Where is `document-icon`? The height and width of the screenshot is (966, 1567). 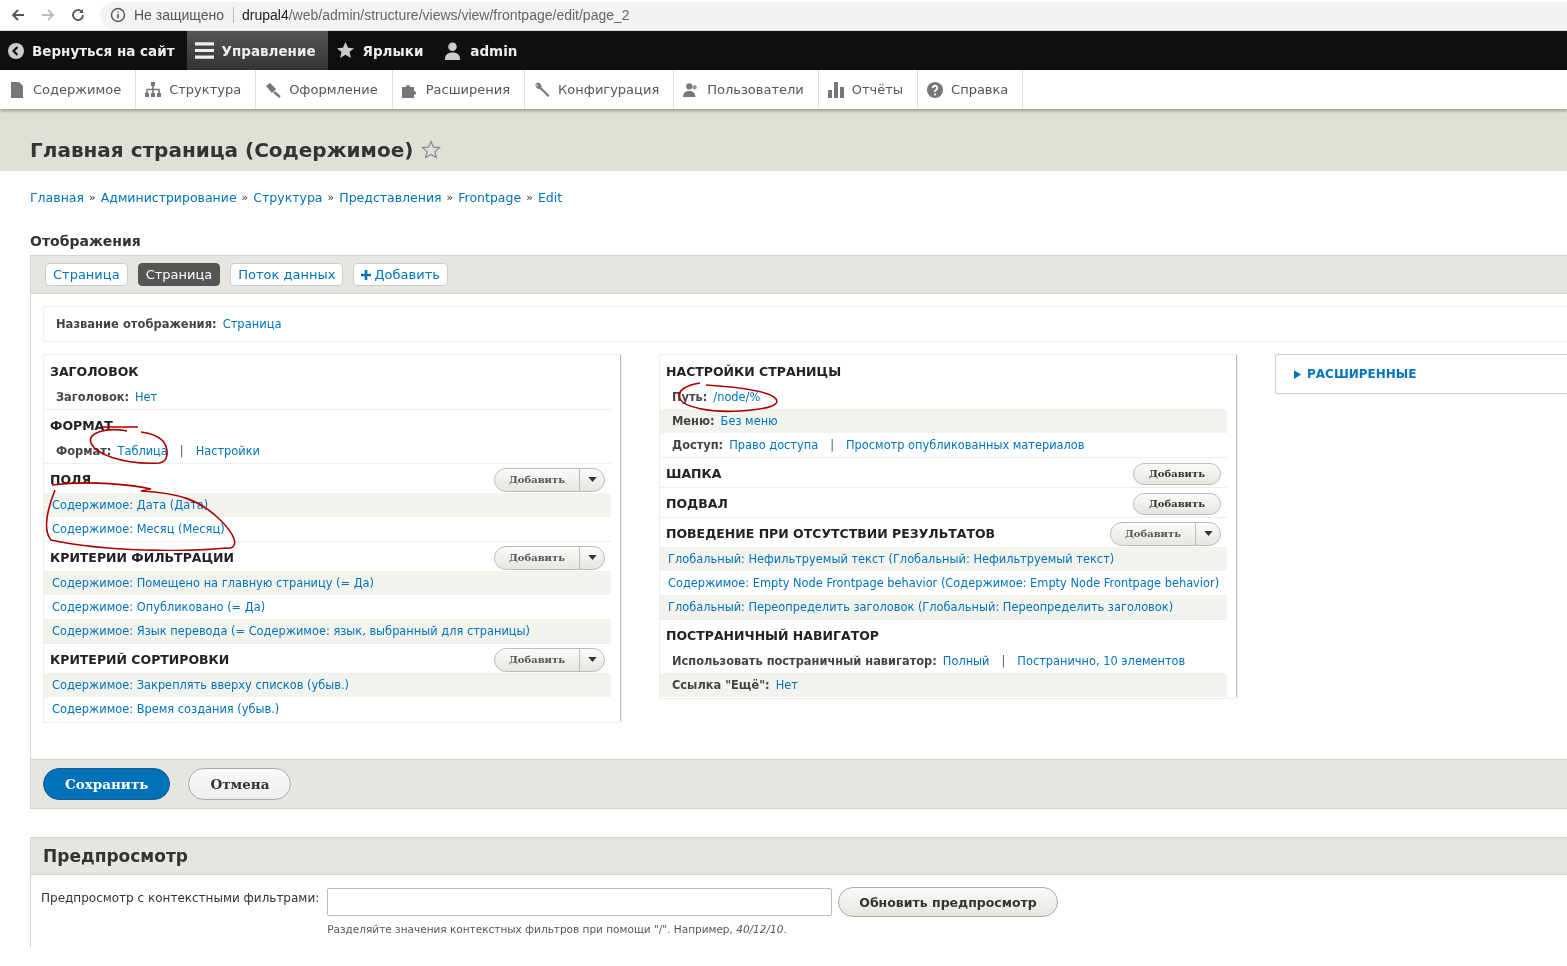 document-icon is located at coordinates (17, 89).